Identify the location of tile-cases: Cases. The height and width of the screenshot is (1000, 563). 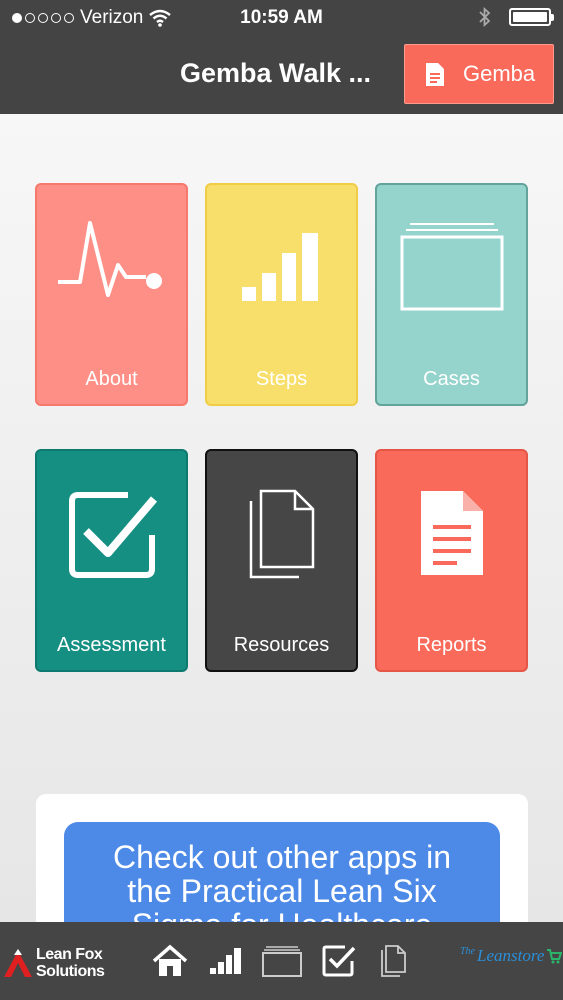
(451, 294).